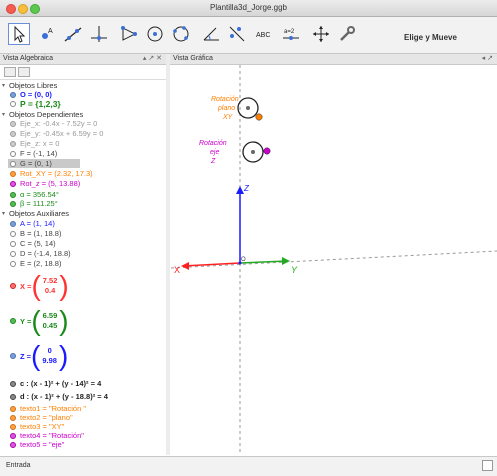  I want to click on rotation-z-label-3: Z, so click(213, 161).